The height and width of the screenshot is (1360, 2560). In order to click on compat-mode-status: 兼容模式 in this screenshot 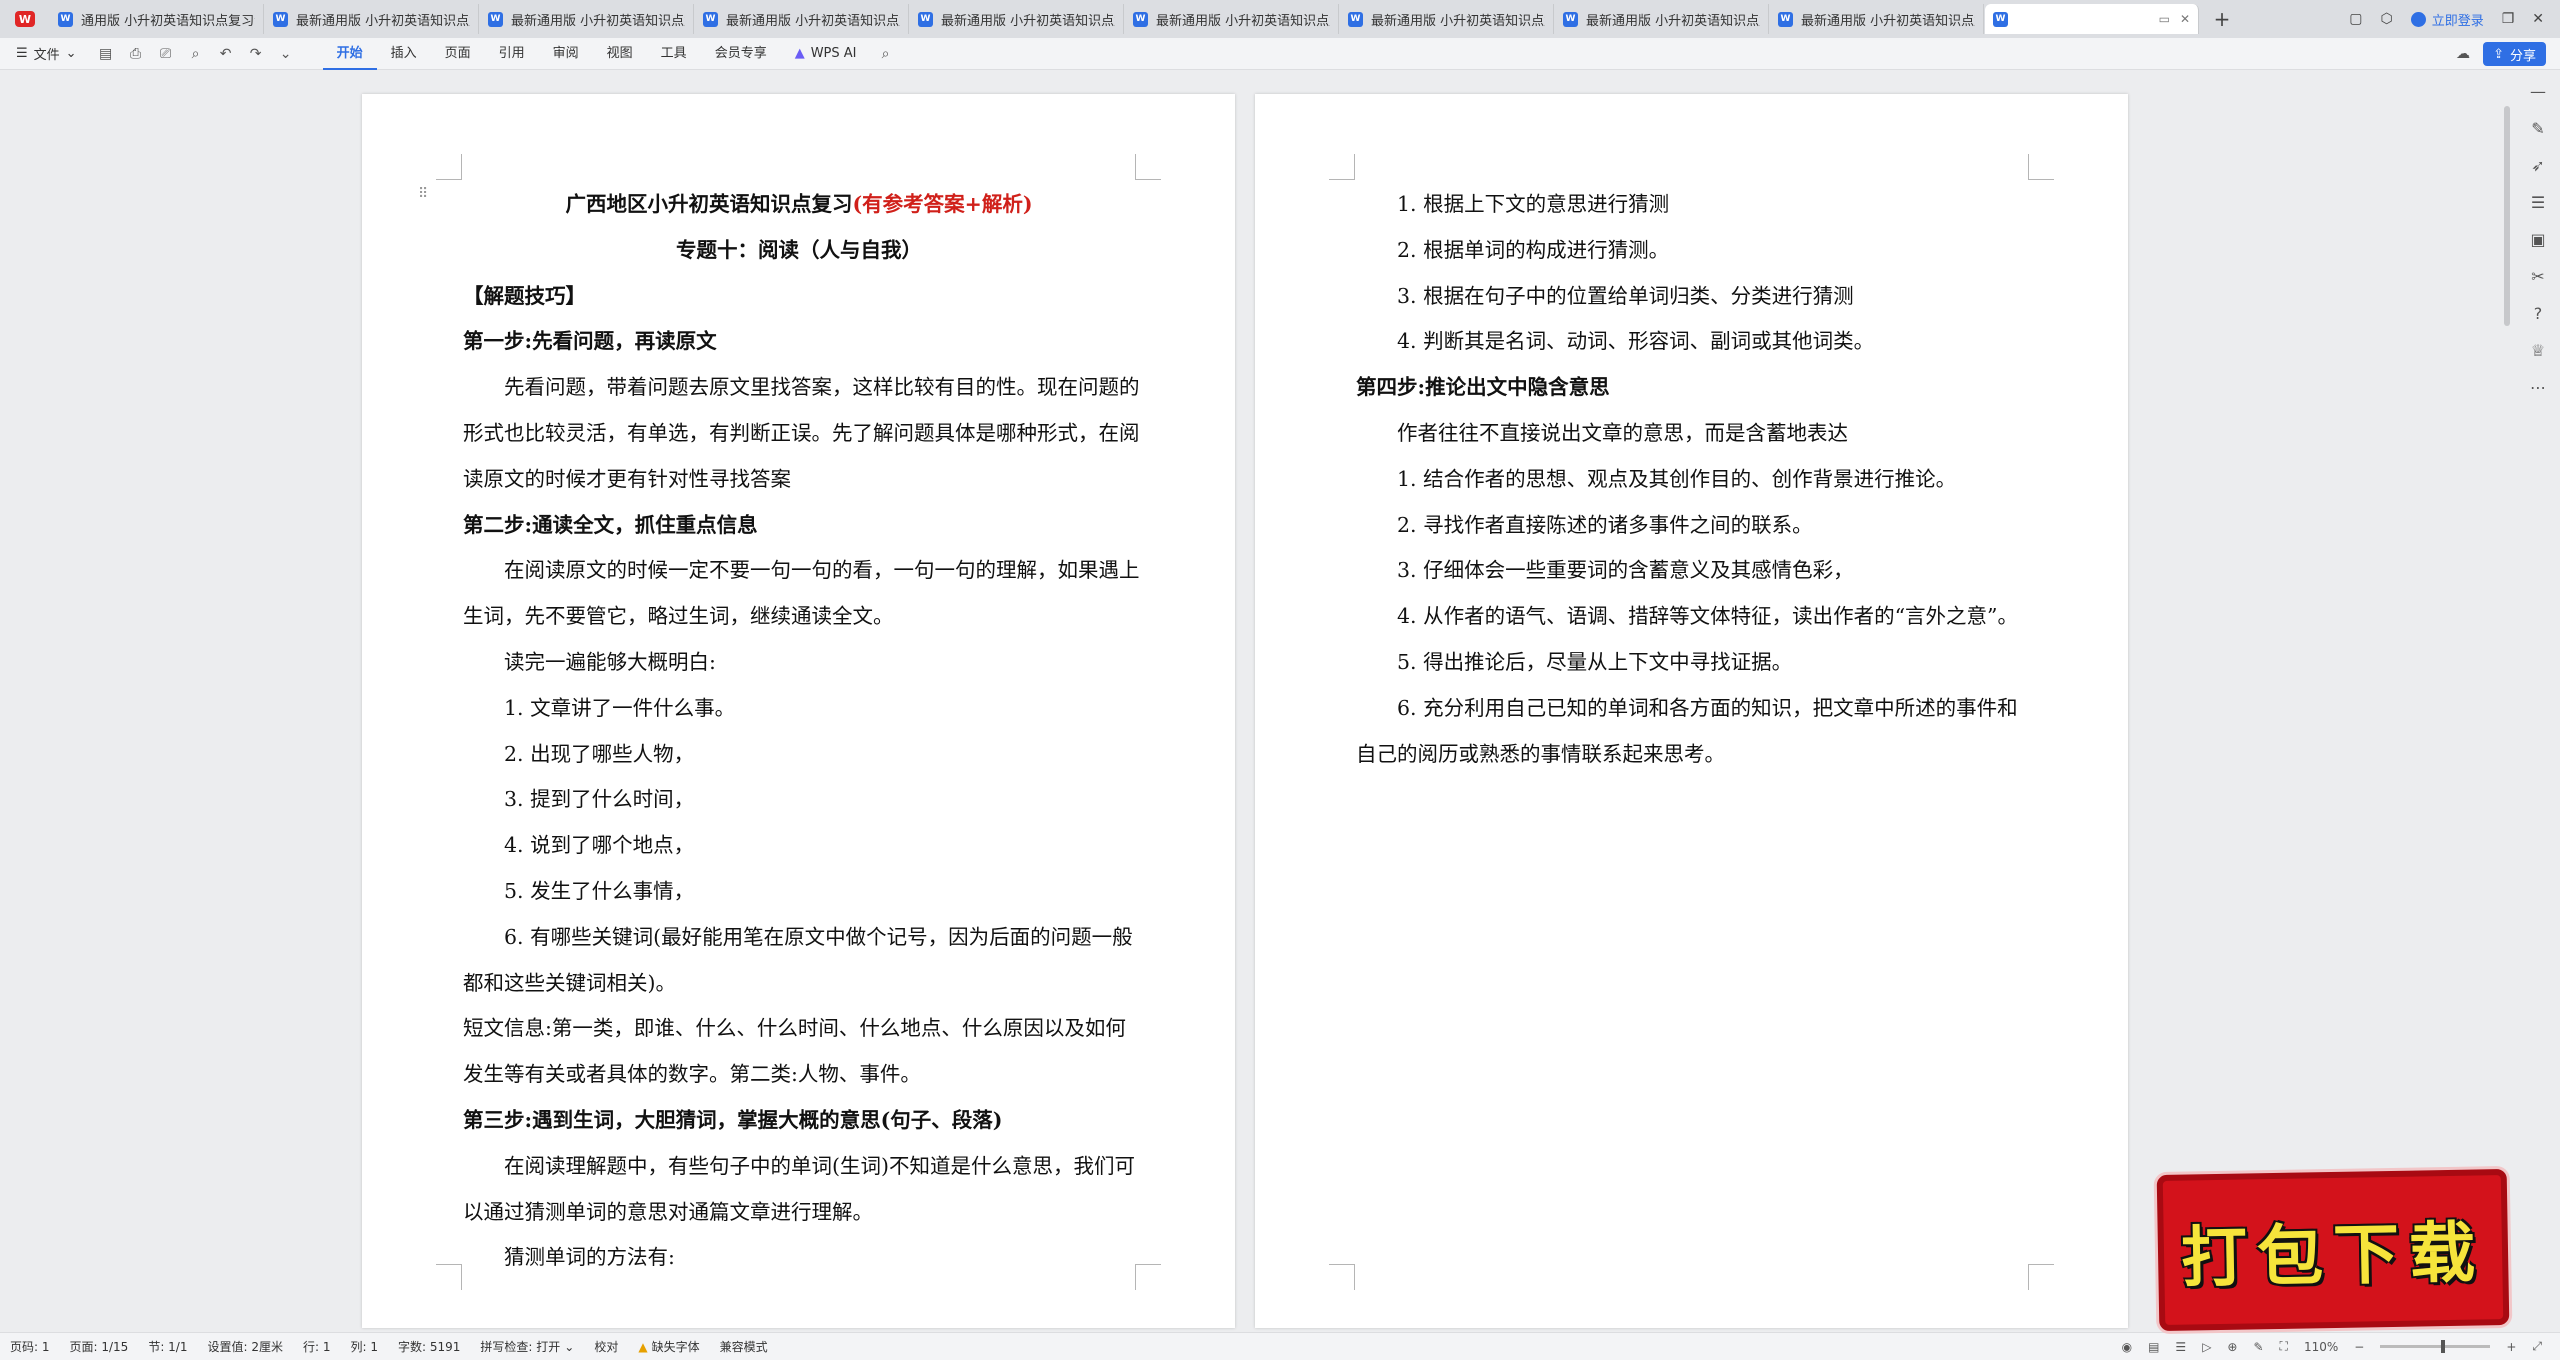, I will do `click(743, 1347)`.